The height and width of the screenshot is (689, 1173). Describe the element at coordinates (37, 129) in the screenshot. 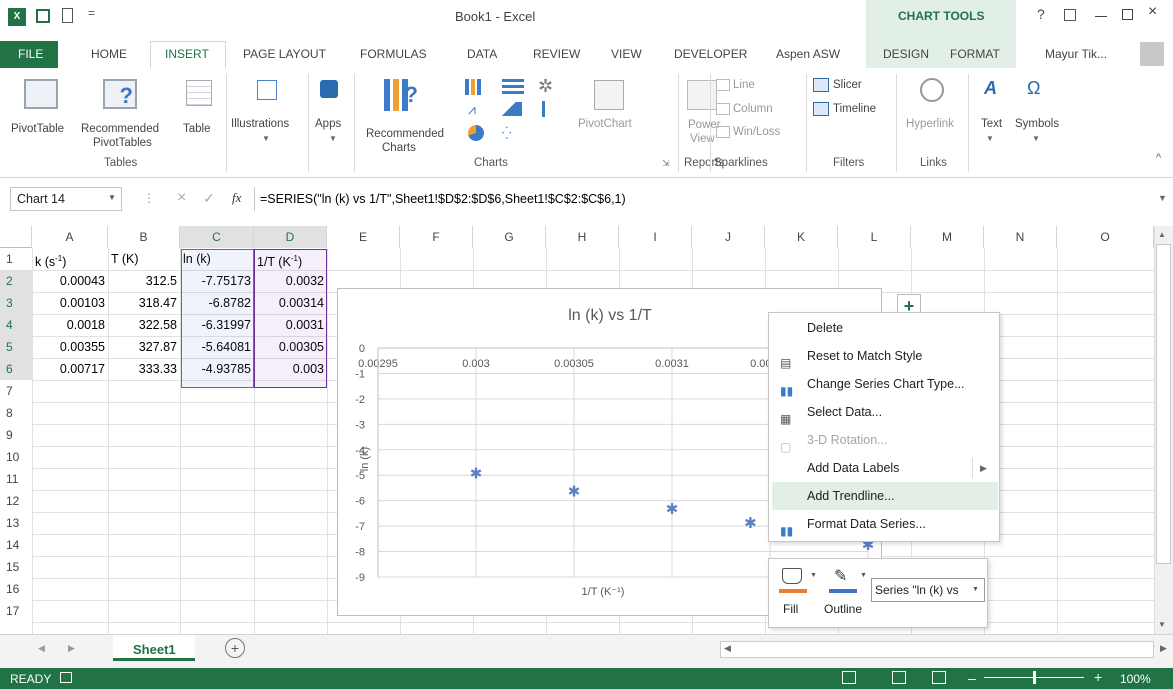

I see `pivot-table-label: PivotTable` at that location.